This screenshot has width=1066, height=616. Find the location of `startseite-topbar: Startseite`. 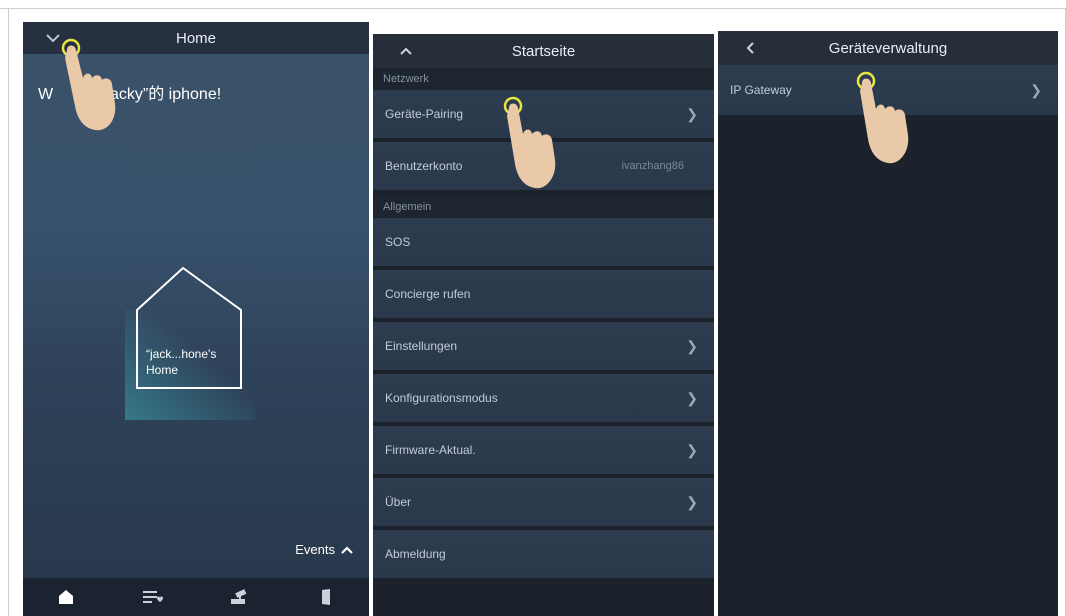

startseite-topbar: Startseite is located at coordinates (543, 51).